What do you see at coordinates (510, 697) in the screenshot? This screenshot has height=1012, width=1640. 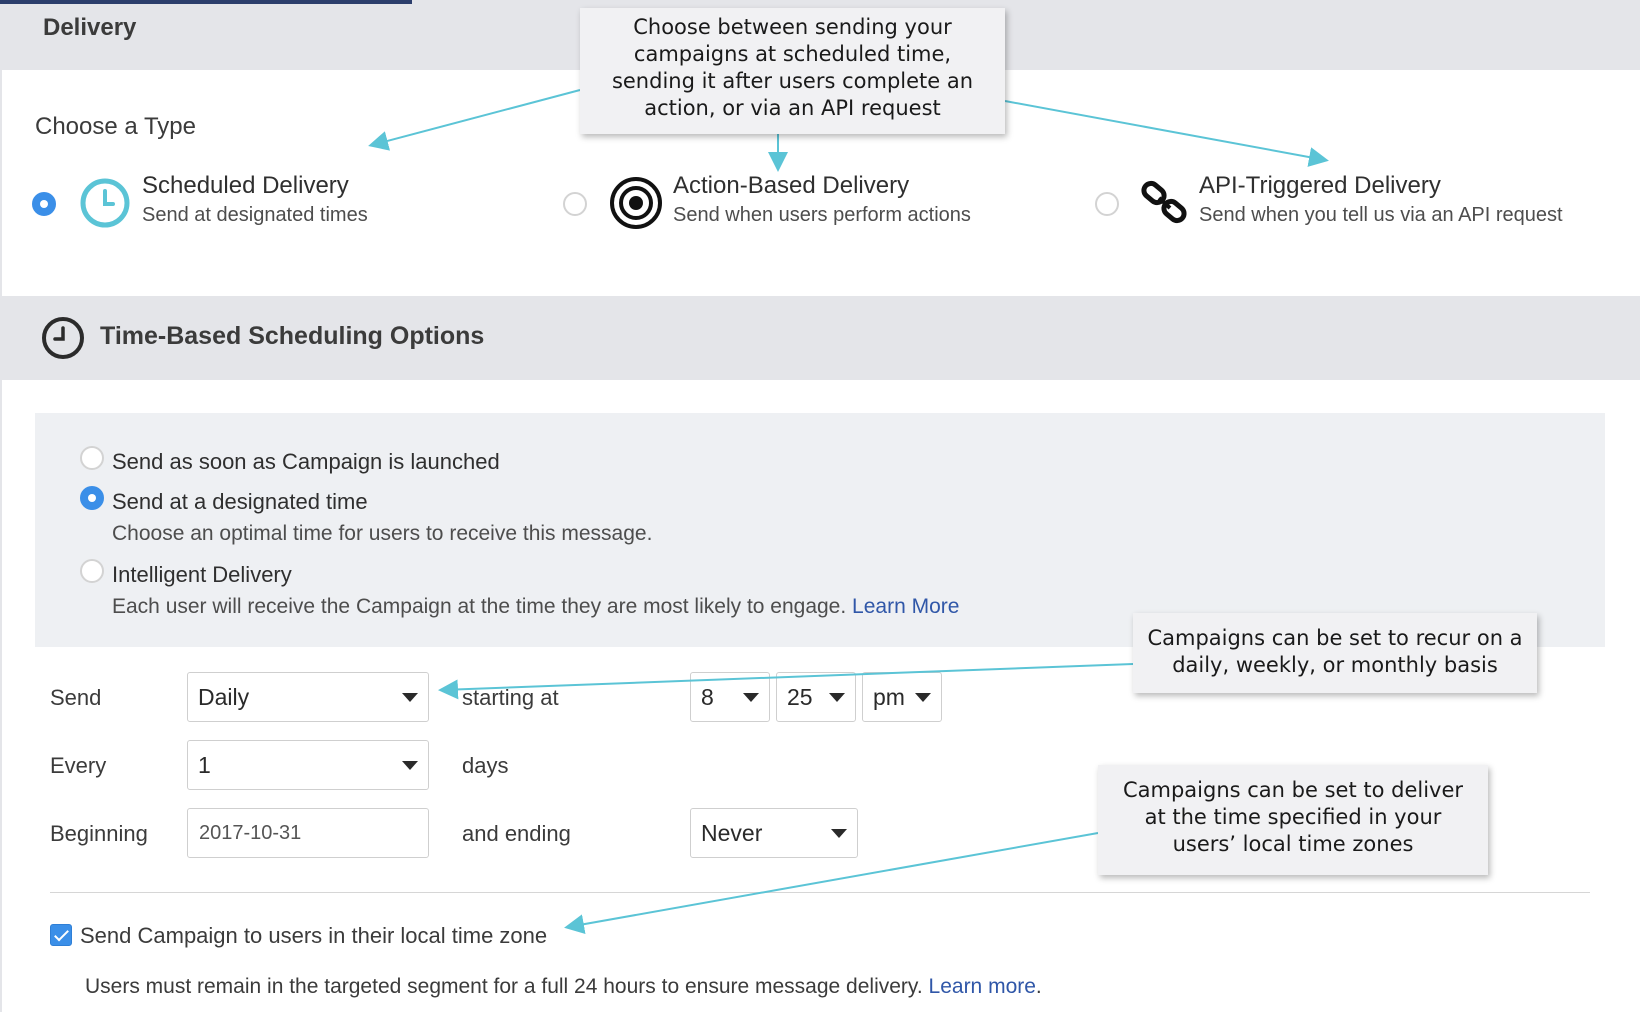 I see `starting-at-label: starting at` at bounding box center [510, 697].